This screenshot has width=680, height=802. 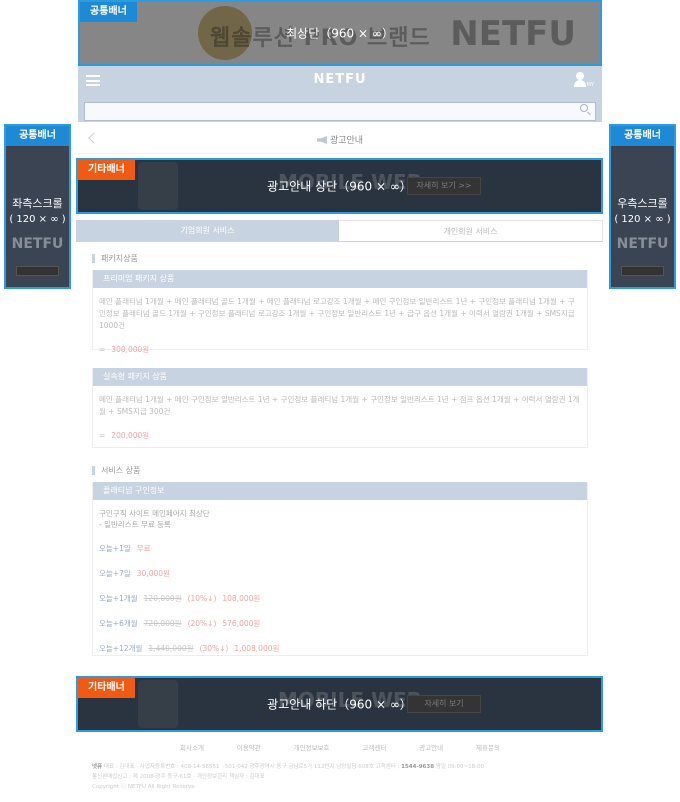 I want to click on my-page-icon: MY, so click(x=584, y=80).